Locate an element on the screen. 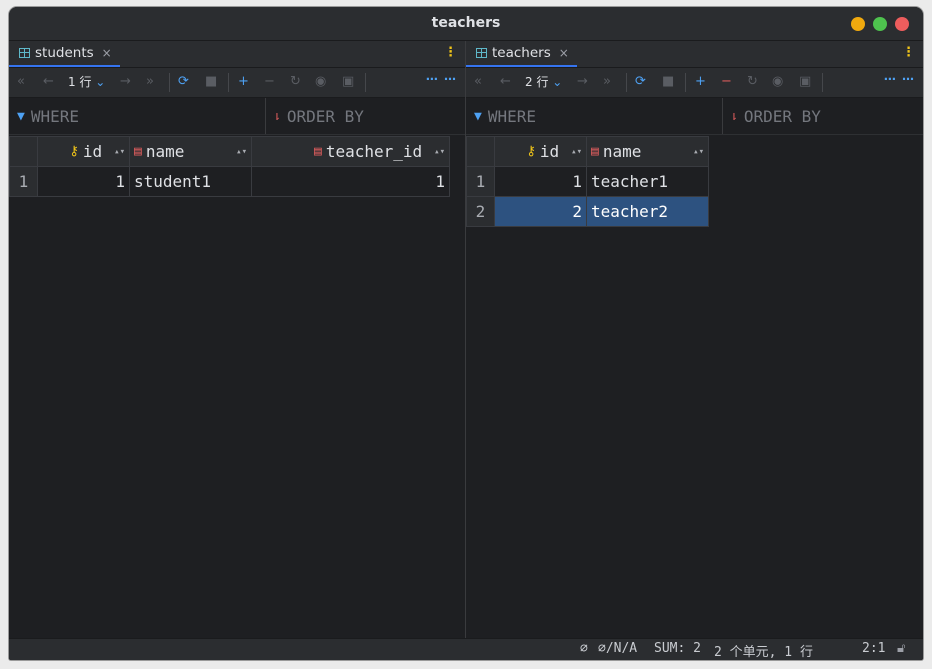 This screenshot has width=932, height=669. table-row: 1 1 student1 1 is located at coordinates (229, 181).